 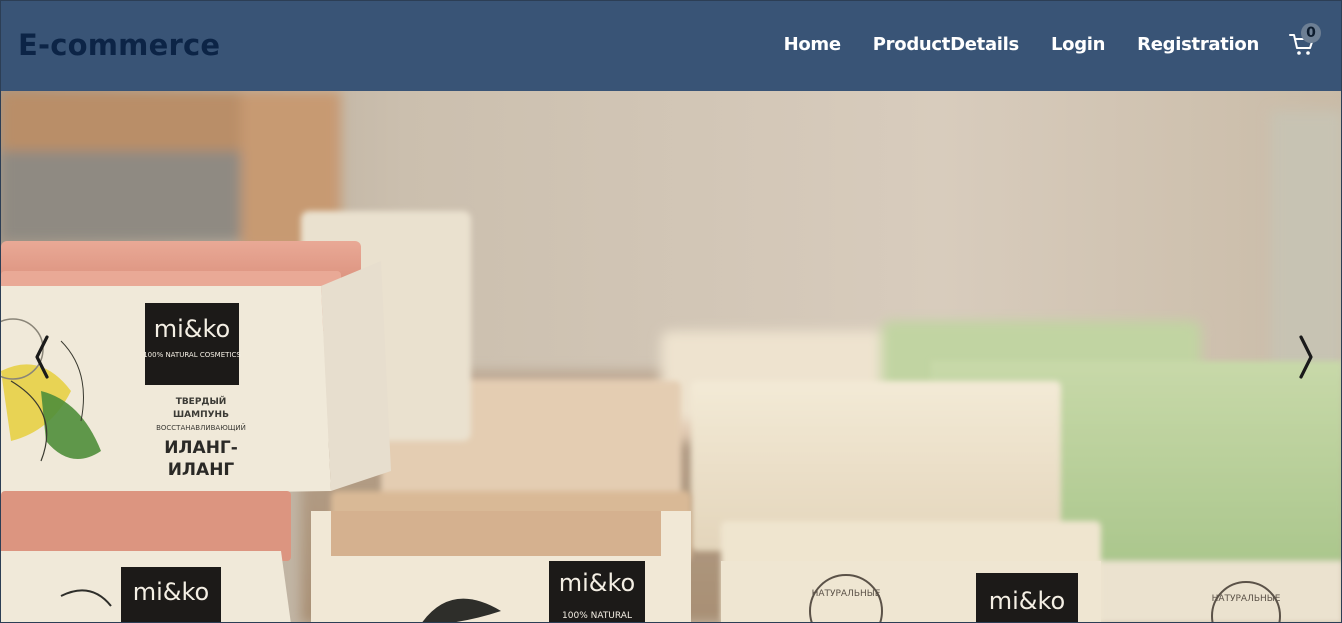 What do you see at coordinates (1246, 599) in the screenshot?
I see `stamp-text-2: НАТУРАЛЬНЫЕ` at bounding box center [1246, 599].